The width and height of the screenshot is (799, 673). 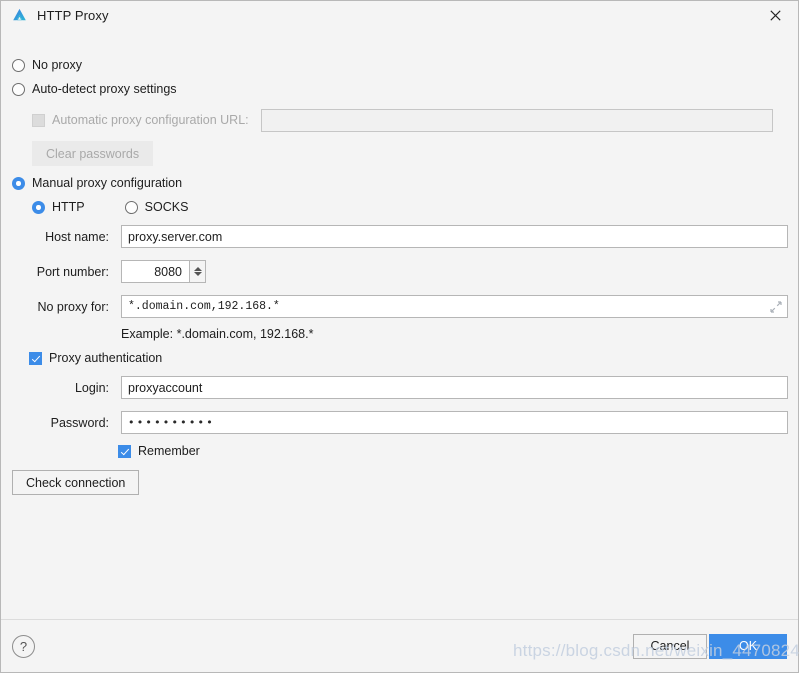 I want to click on checkbox-auto-config-url, so click(x=38, y=120).